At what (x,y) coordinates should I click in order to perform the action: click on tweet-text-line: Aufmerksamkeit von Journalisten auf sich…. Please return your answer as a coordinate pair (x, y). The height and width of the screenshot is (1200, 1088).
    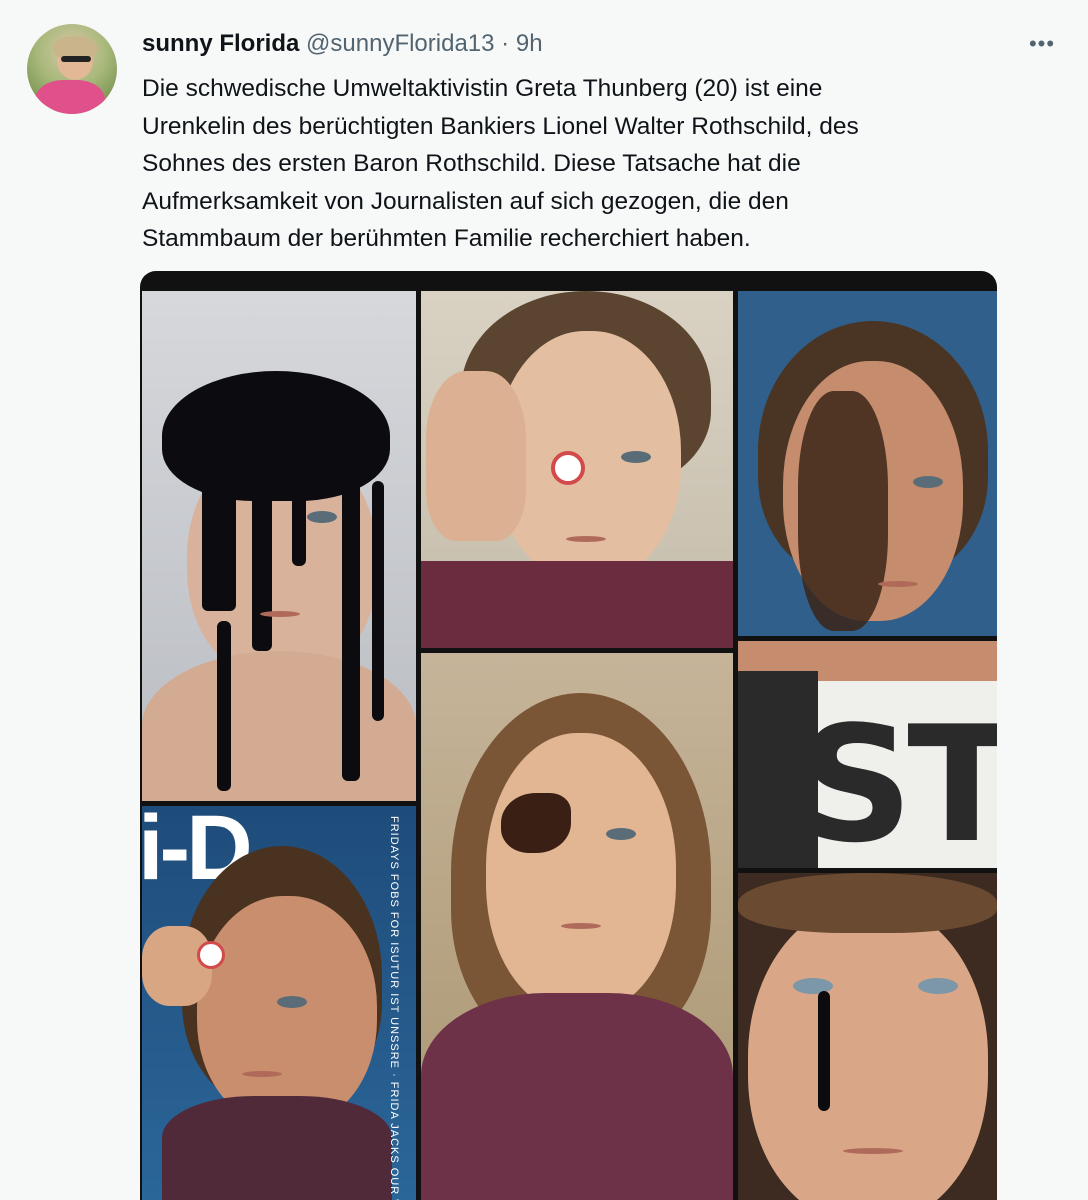
    Looking at the image, I should click on (465, 201).